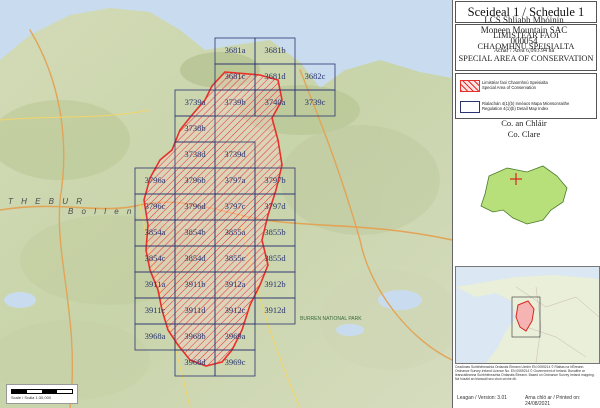 The width and height of the screenshot is (600, 408). I want to click on county-clare-shape, so click(524, 195).